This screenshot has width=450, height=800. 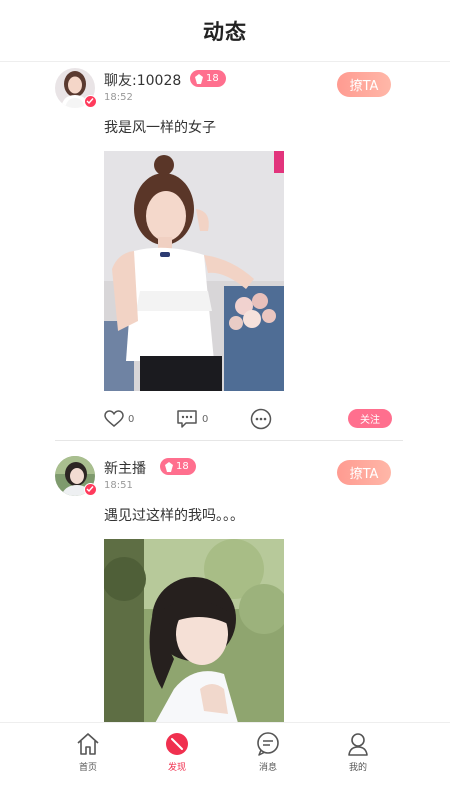 I want to click on like-count: 0, so click(x=131, y=419).